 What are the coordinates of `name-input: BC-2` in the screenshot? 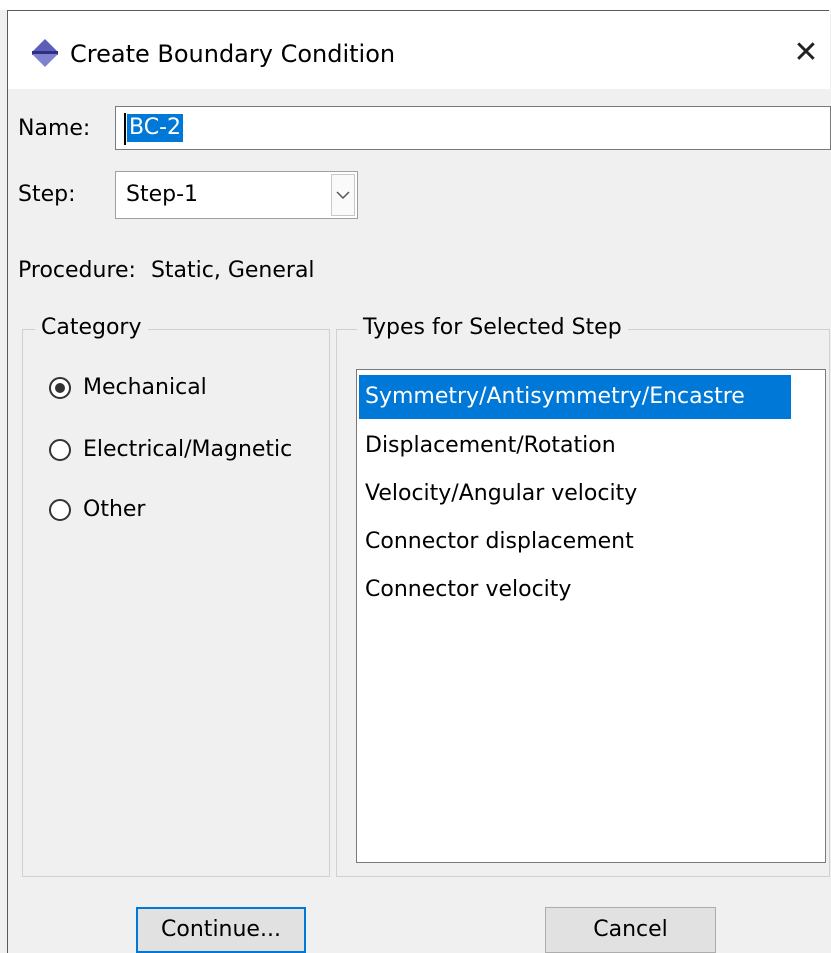 It's located at (473, 128).